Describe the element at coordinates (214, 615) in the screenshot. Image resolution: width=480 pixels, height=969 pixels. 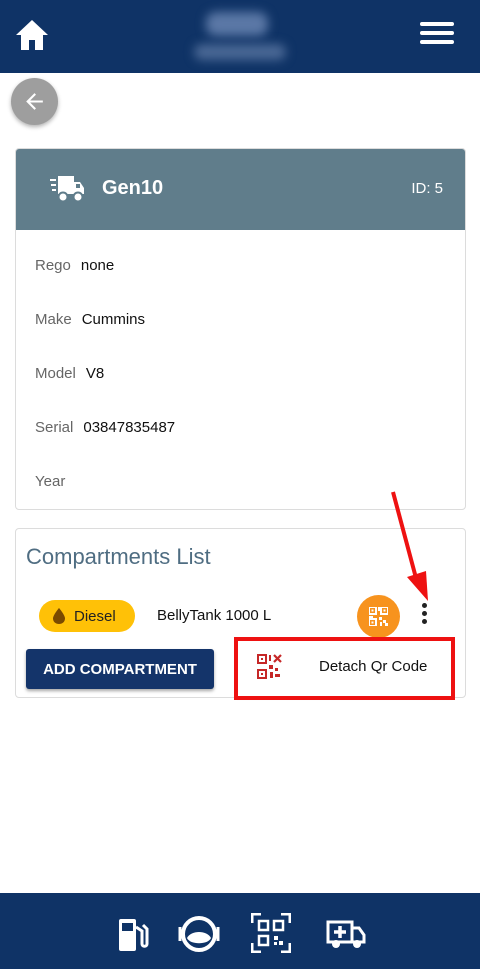
I see `compartment-name: BellyTank 1000 L` at that location.